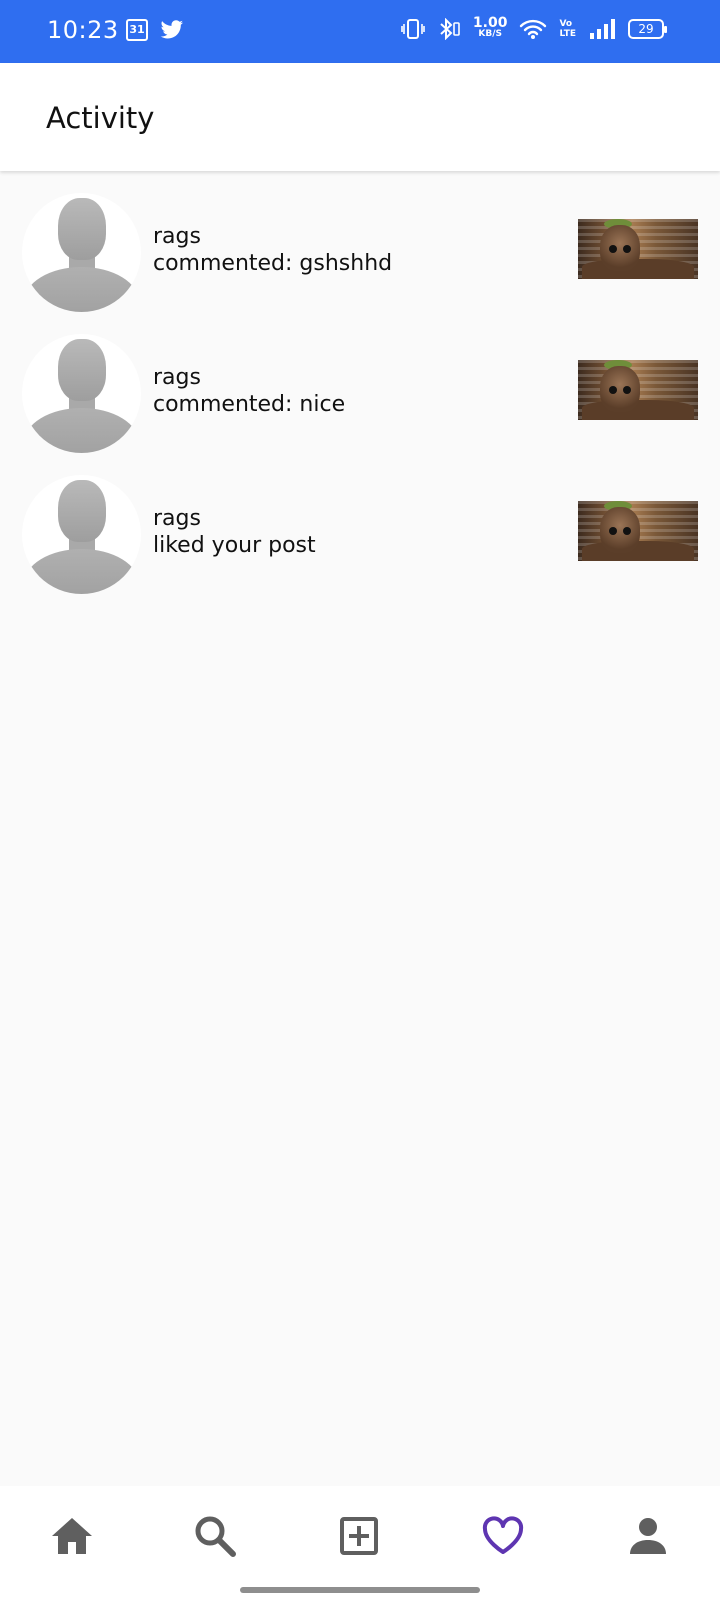 The width and height of the screenshot is (720, 1600). I want to click on twitter-icon, so click(172, 29).